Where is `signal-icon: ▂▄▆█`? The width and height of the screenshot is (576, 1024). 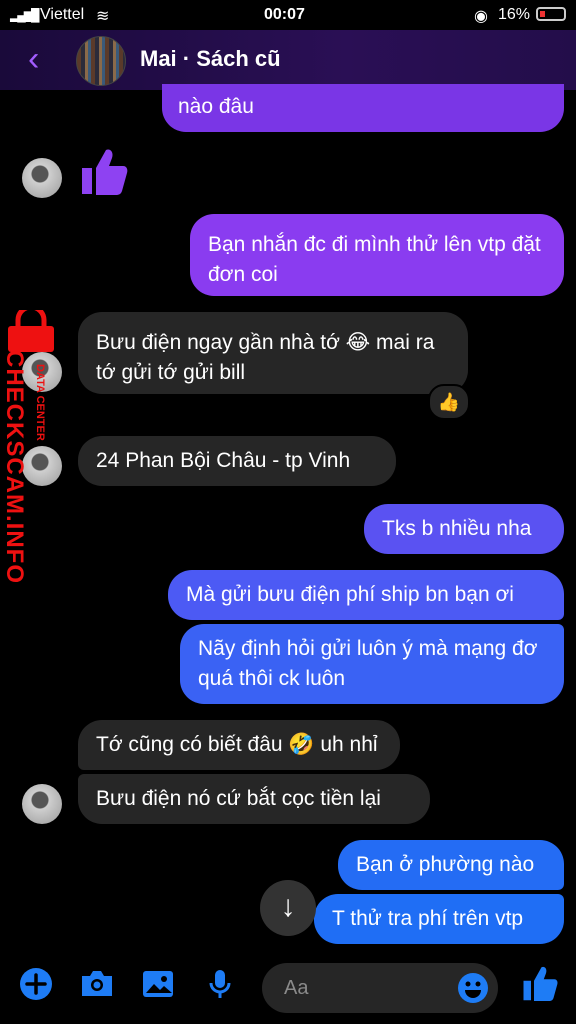
signal-icon: ▂▄▆█ is located at coordinates (25, 15).